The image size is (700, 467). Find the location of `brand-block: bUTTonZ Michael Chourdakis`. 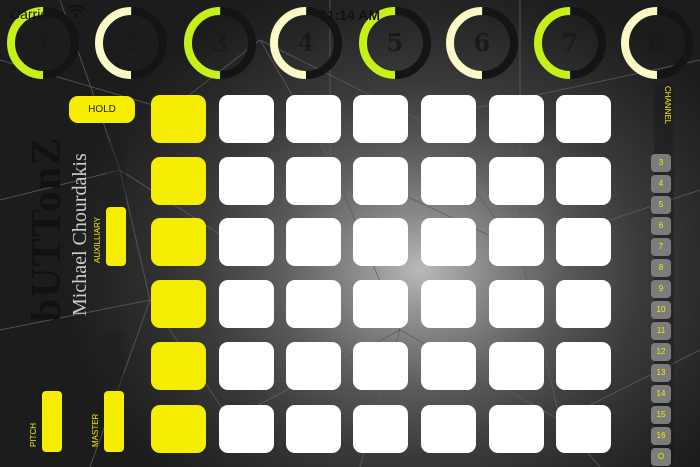

brand-block: bUTTonZ Michael Chourdakis is located at coordinates (57, 229).